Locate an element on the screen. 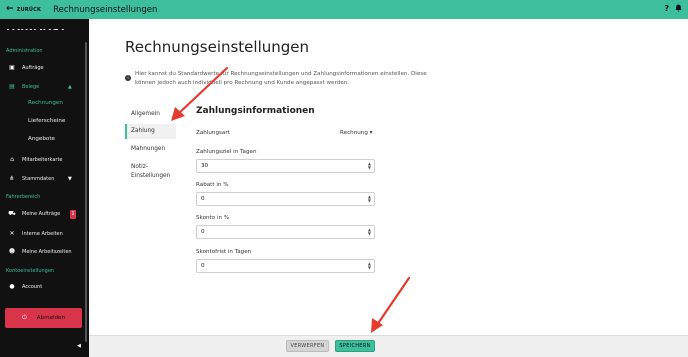  tab-mahnungen: Mahnungen is located at coordinates (148, 149).